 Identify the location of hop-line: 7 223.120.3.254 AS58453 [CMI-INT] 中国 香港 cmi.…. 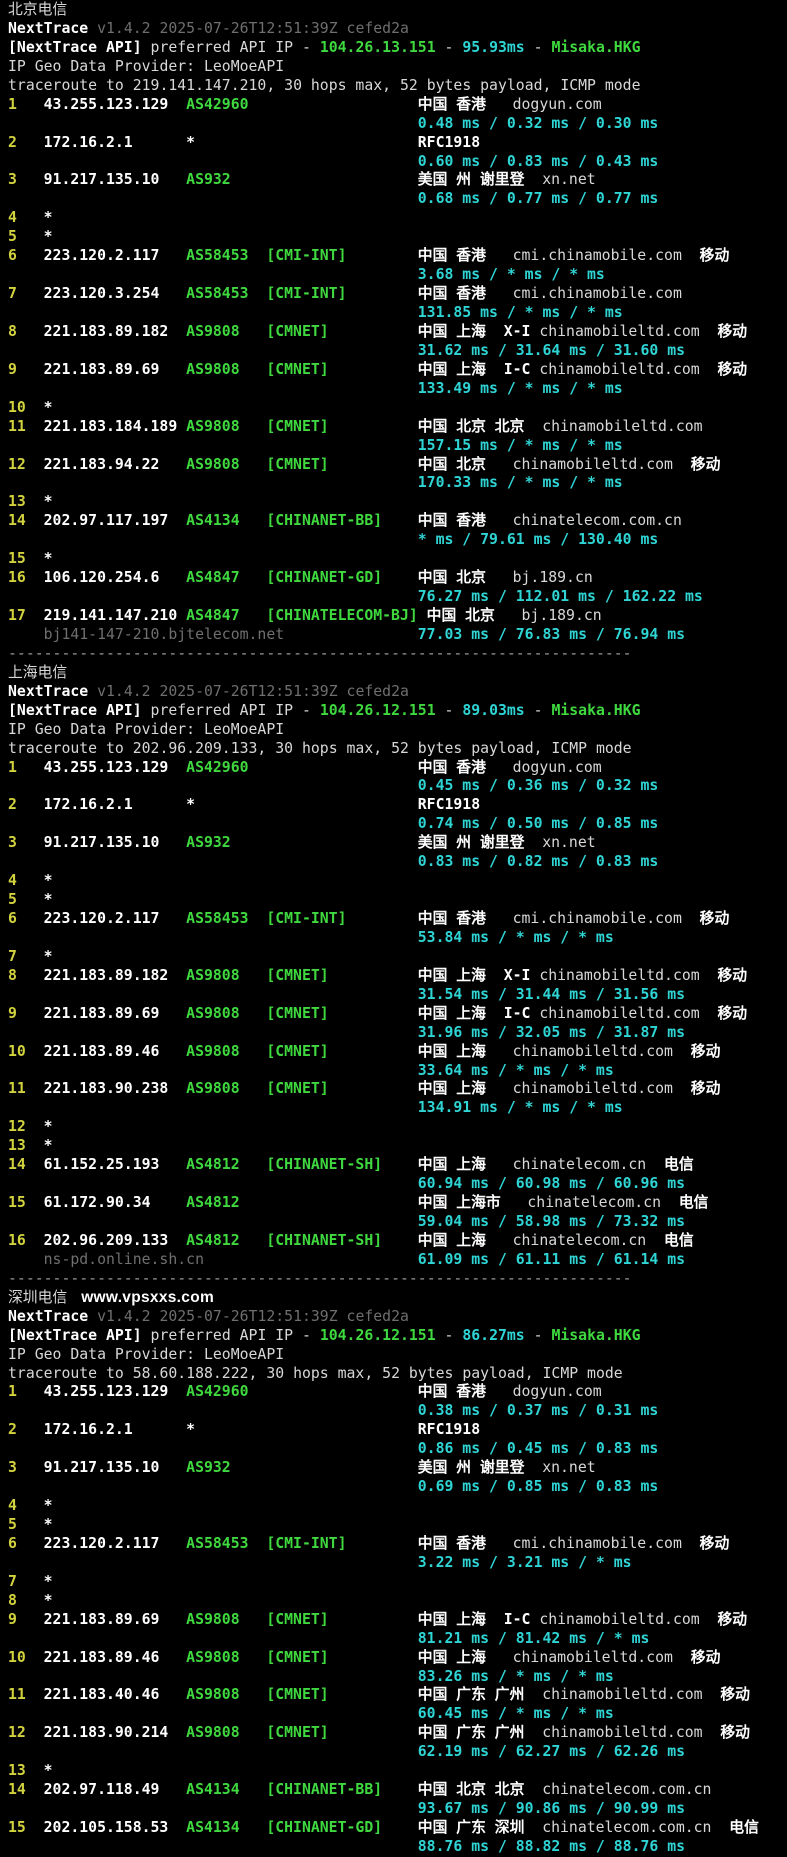
(397, 294).